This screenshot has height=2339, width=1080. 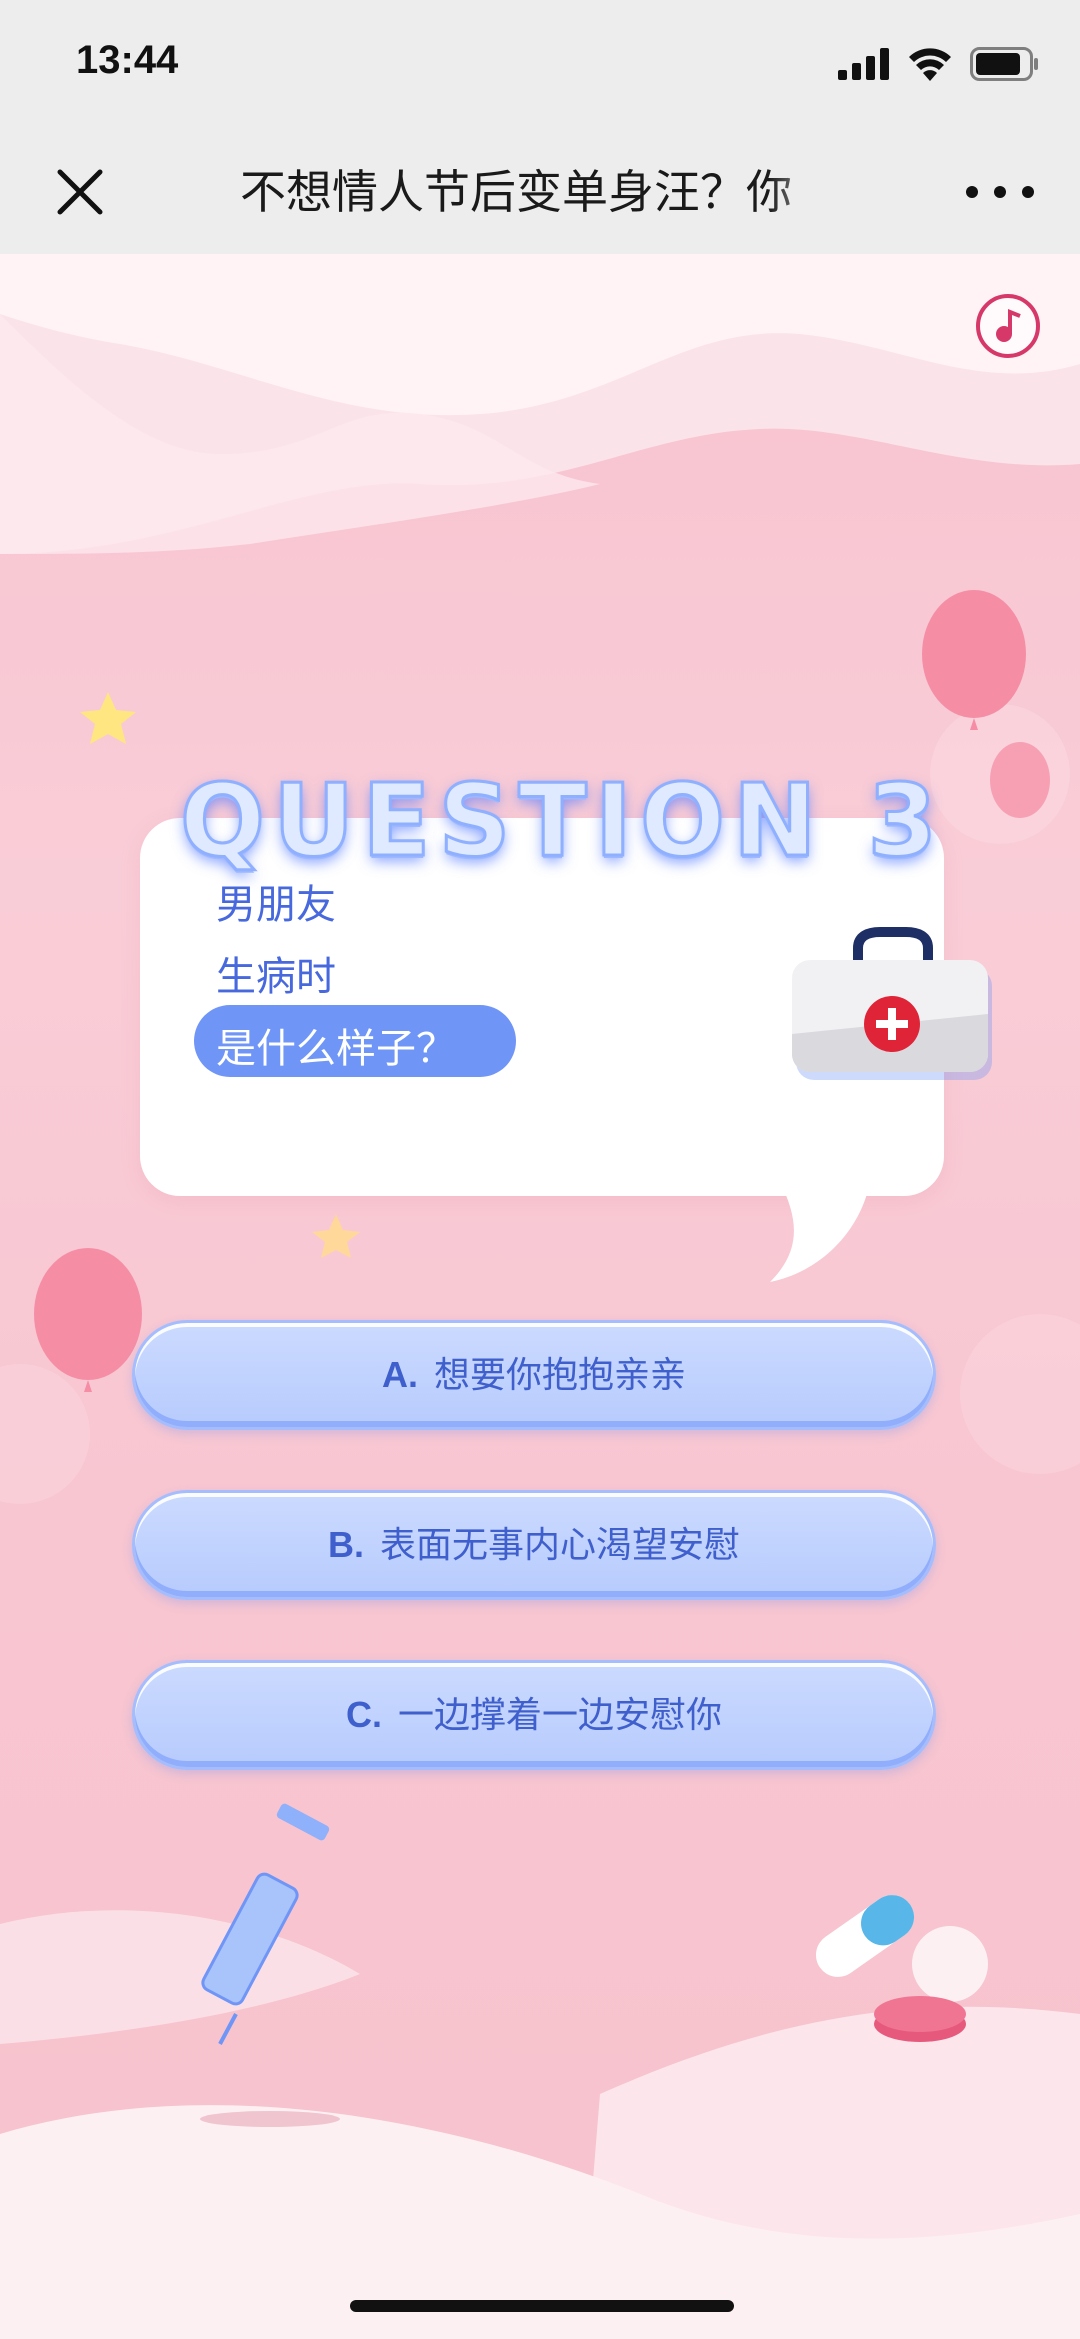 What do you see at coordinates (562, 821) in the screenshot?
I see `question-heading: QUESTION 3` at bounding box center [562, 821].